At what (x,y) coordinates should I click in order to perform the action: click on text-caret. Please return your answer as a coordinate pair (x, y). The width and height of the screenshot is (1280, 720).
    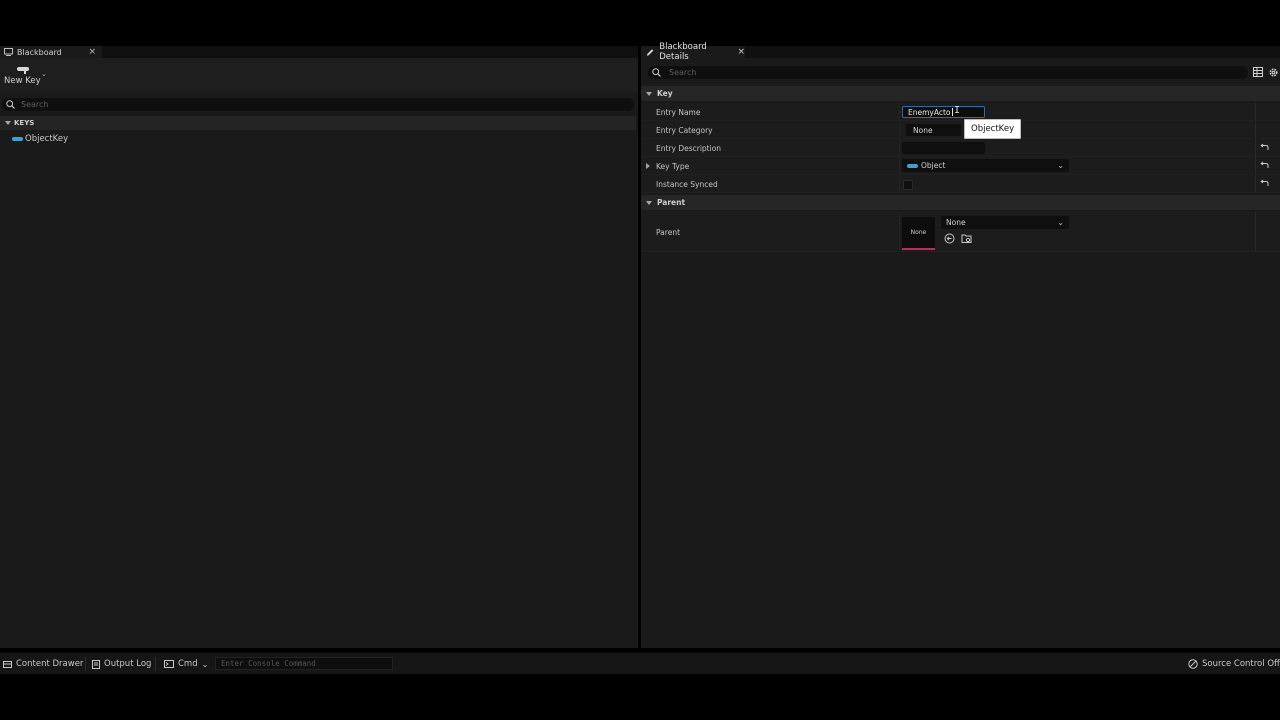
    Looking at the image, I should click on (952, 112).